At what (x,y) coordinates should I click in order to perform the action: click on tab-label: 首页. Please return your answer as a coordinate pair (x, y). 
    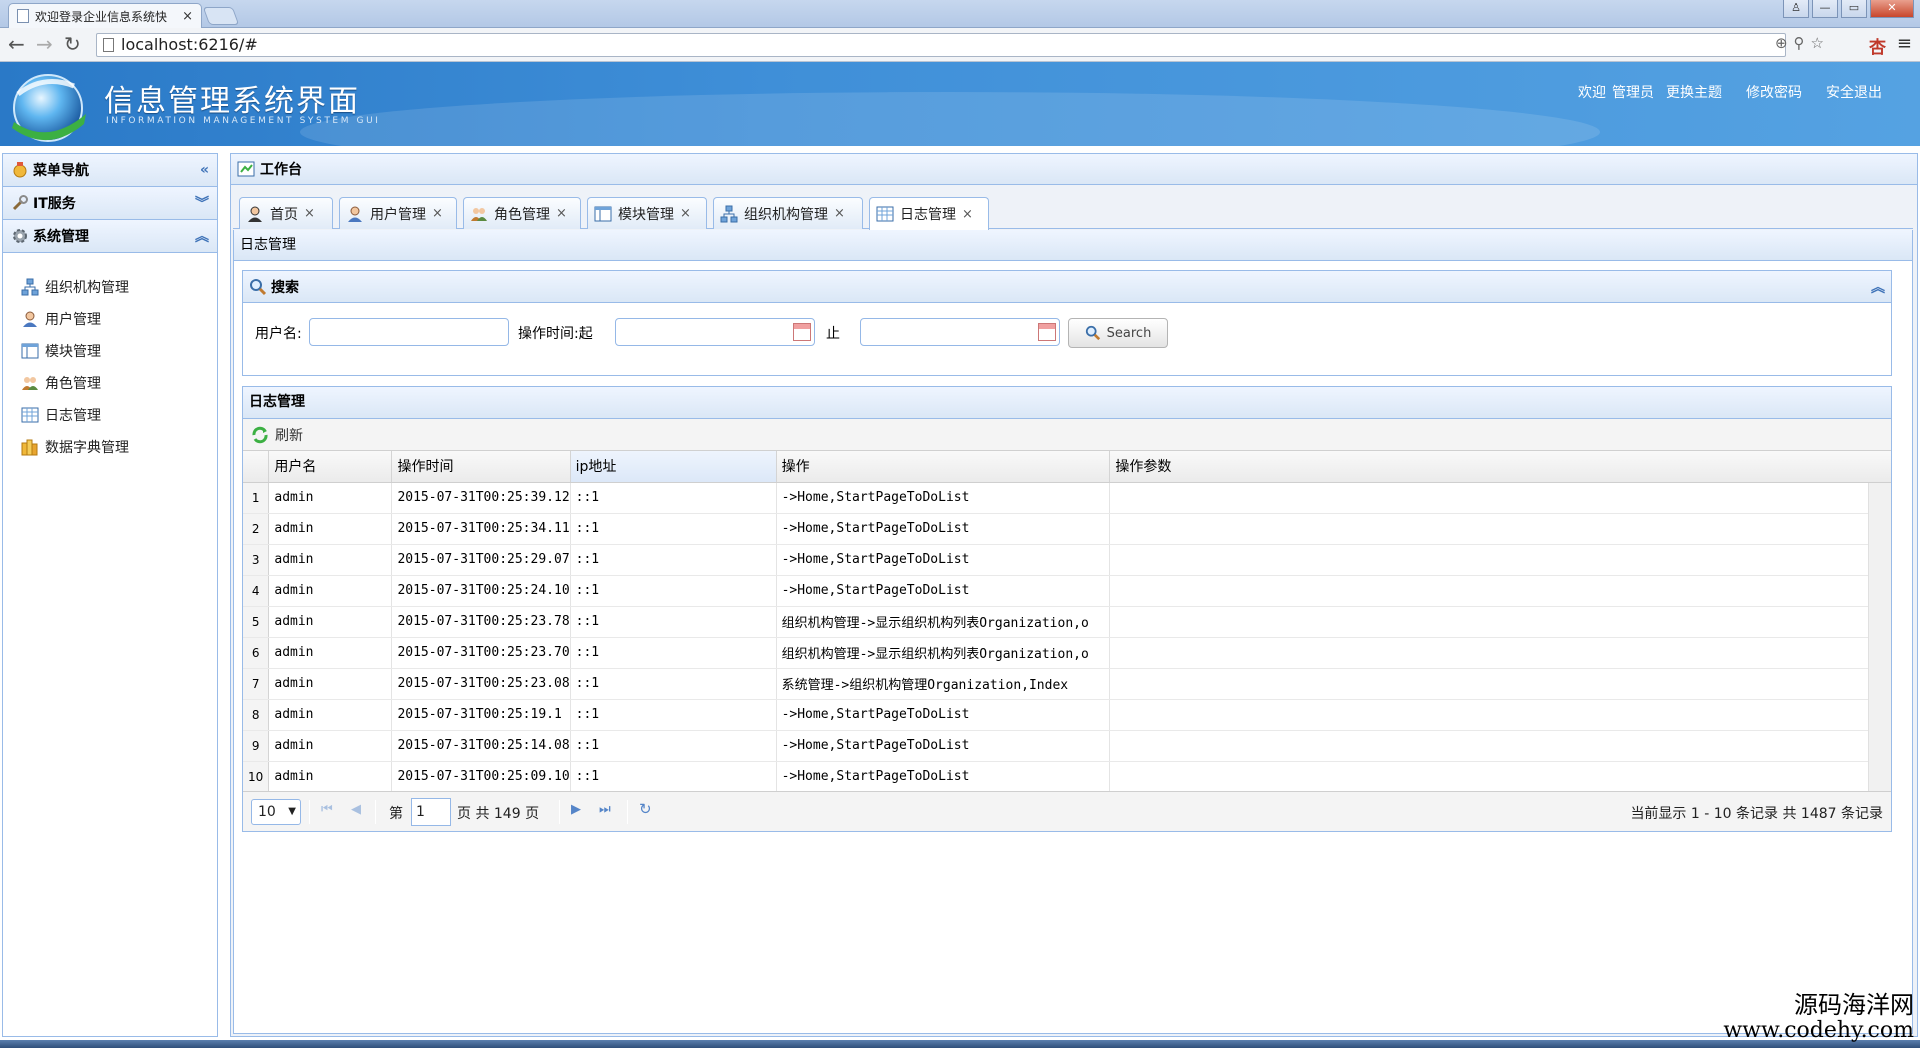
    Looking at the image, I should click on (284, 214).